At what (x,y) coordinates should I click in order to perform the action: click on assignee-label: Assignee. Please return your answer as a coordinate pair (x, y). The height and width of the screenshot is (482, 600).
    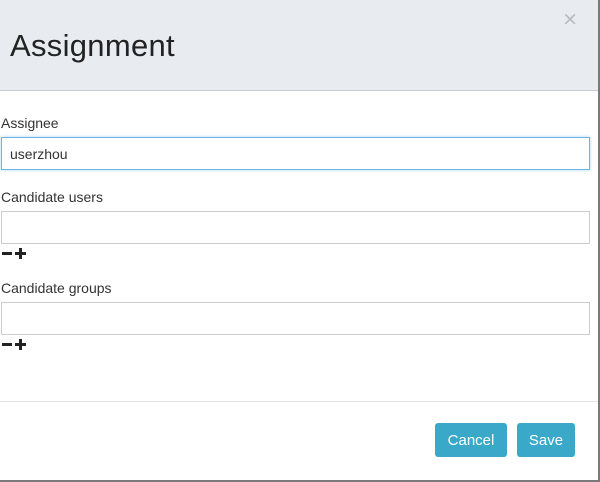
    Looking at the image, I should click on (30, 123).